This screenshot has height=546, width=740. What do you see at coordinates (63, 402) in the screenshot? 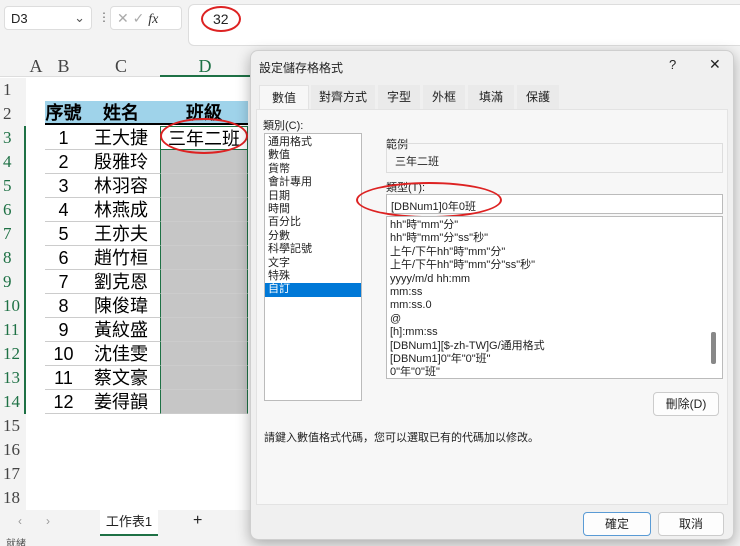
I see `table-cell: 12` at bounding box center [63, 402].